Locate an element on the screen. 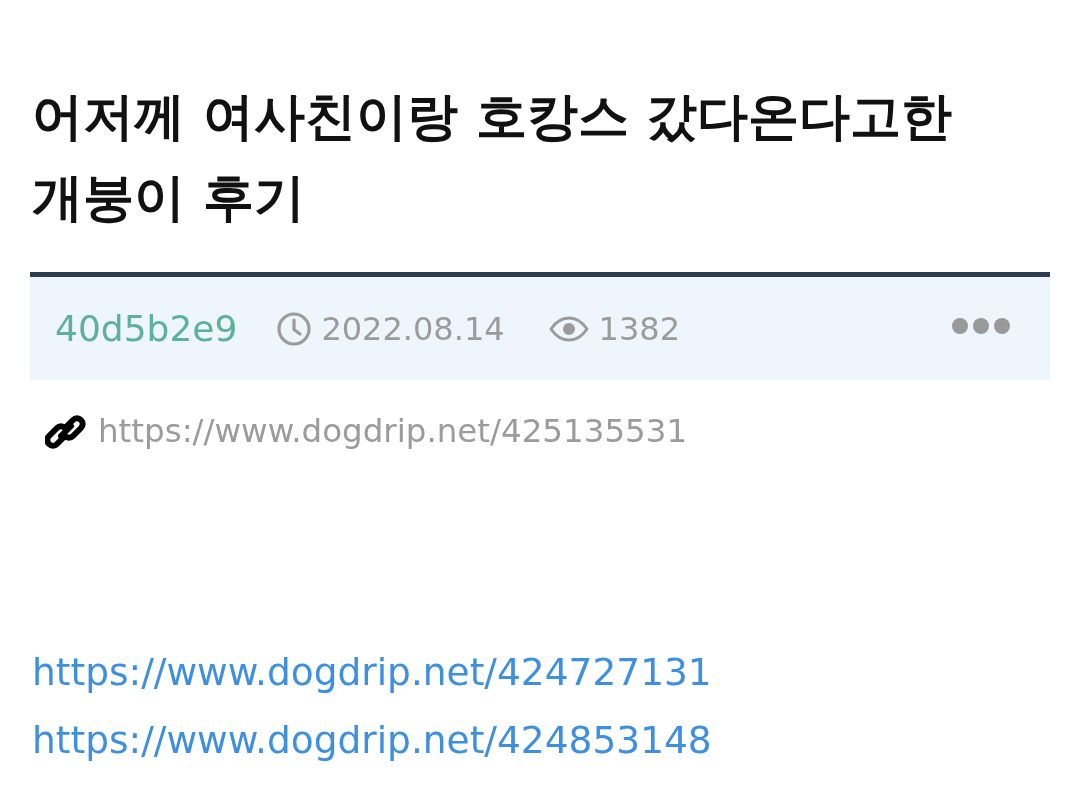 This screenshot has width=1080, height=799. clock-icon is located at coordinates (294, 328).